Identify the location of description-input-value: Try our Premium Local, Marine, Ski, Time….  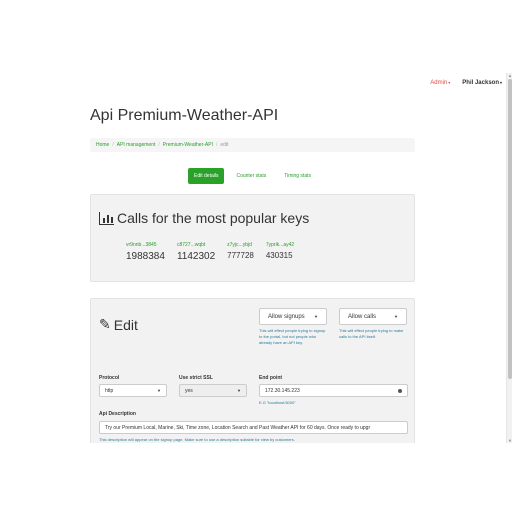
(238, 427).